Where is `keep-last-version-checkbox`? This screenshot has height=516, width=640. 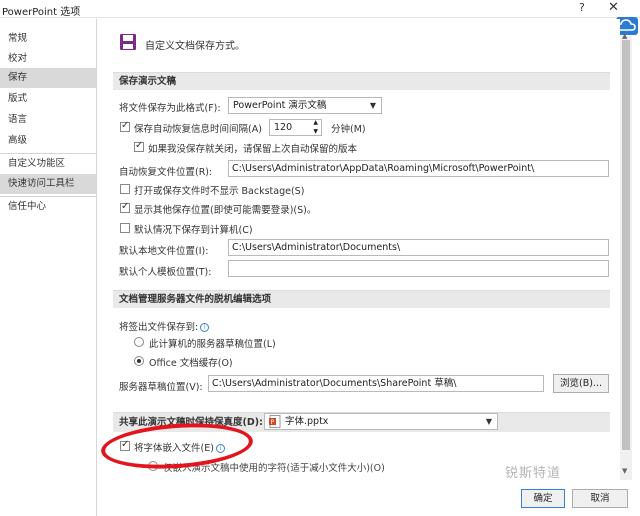
keep-last-version-checkbox is located at coordinates (139, 146).